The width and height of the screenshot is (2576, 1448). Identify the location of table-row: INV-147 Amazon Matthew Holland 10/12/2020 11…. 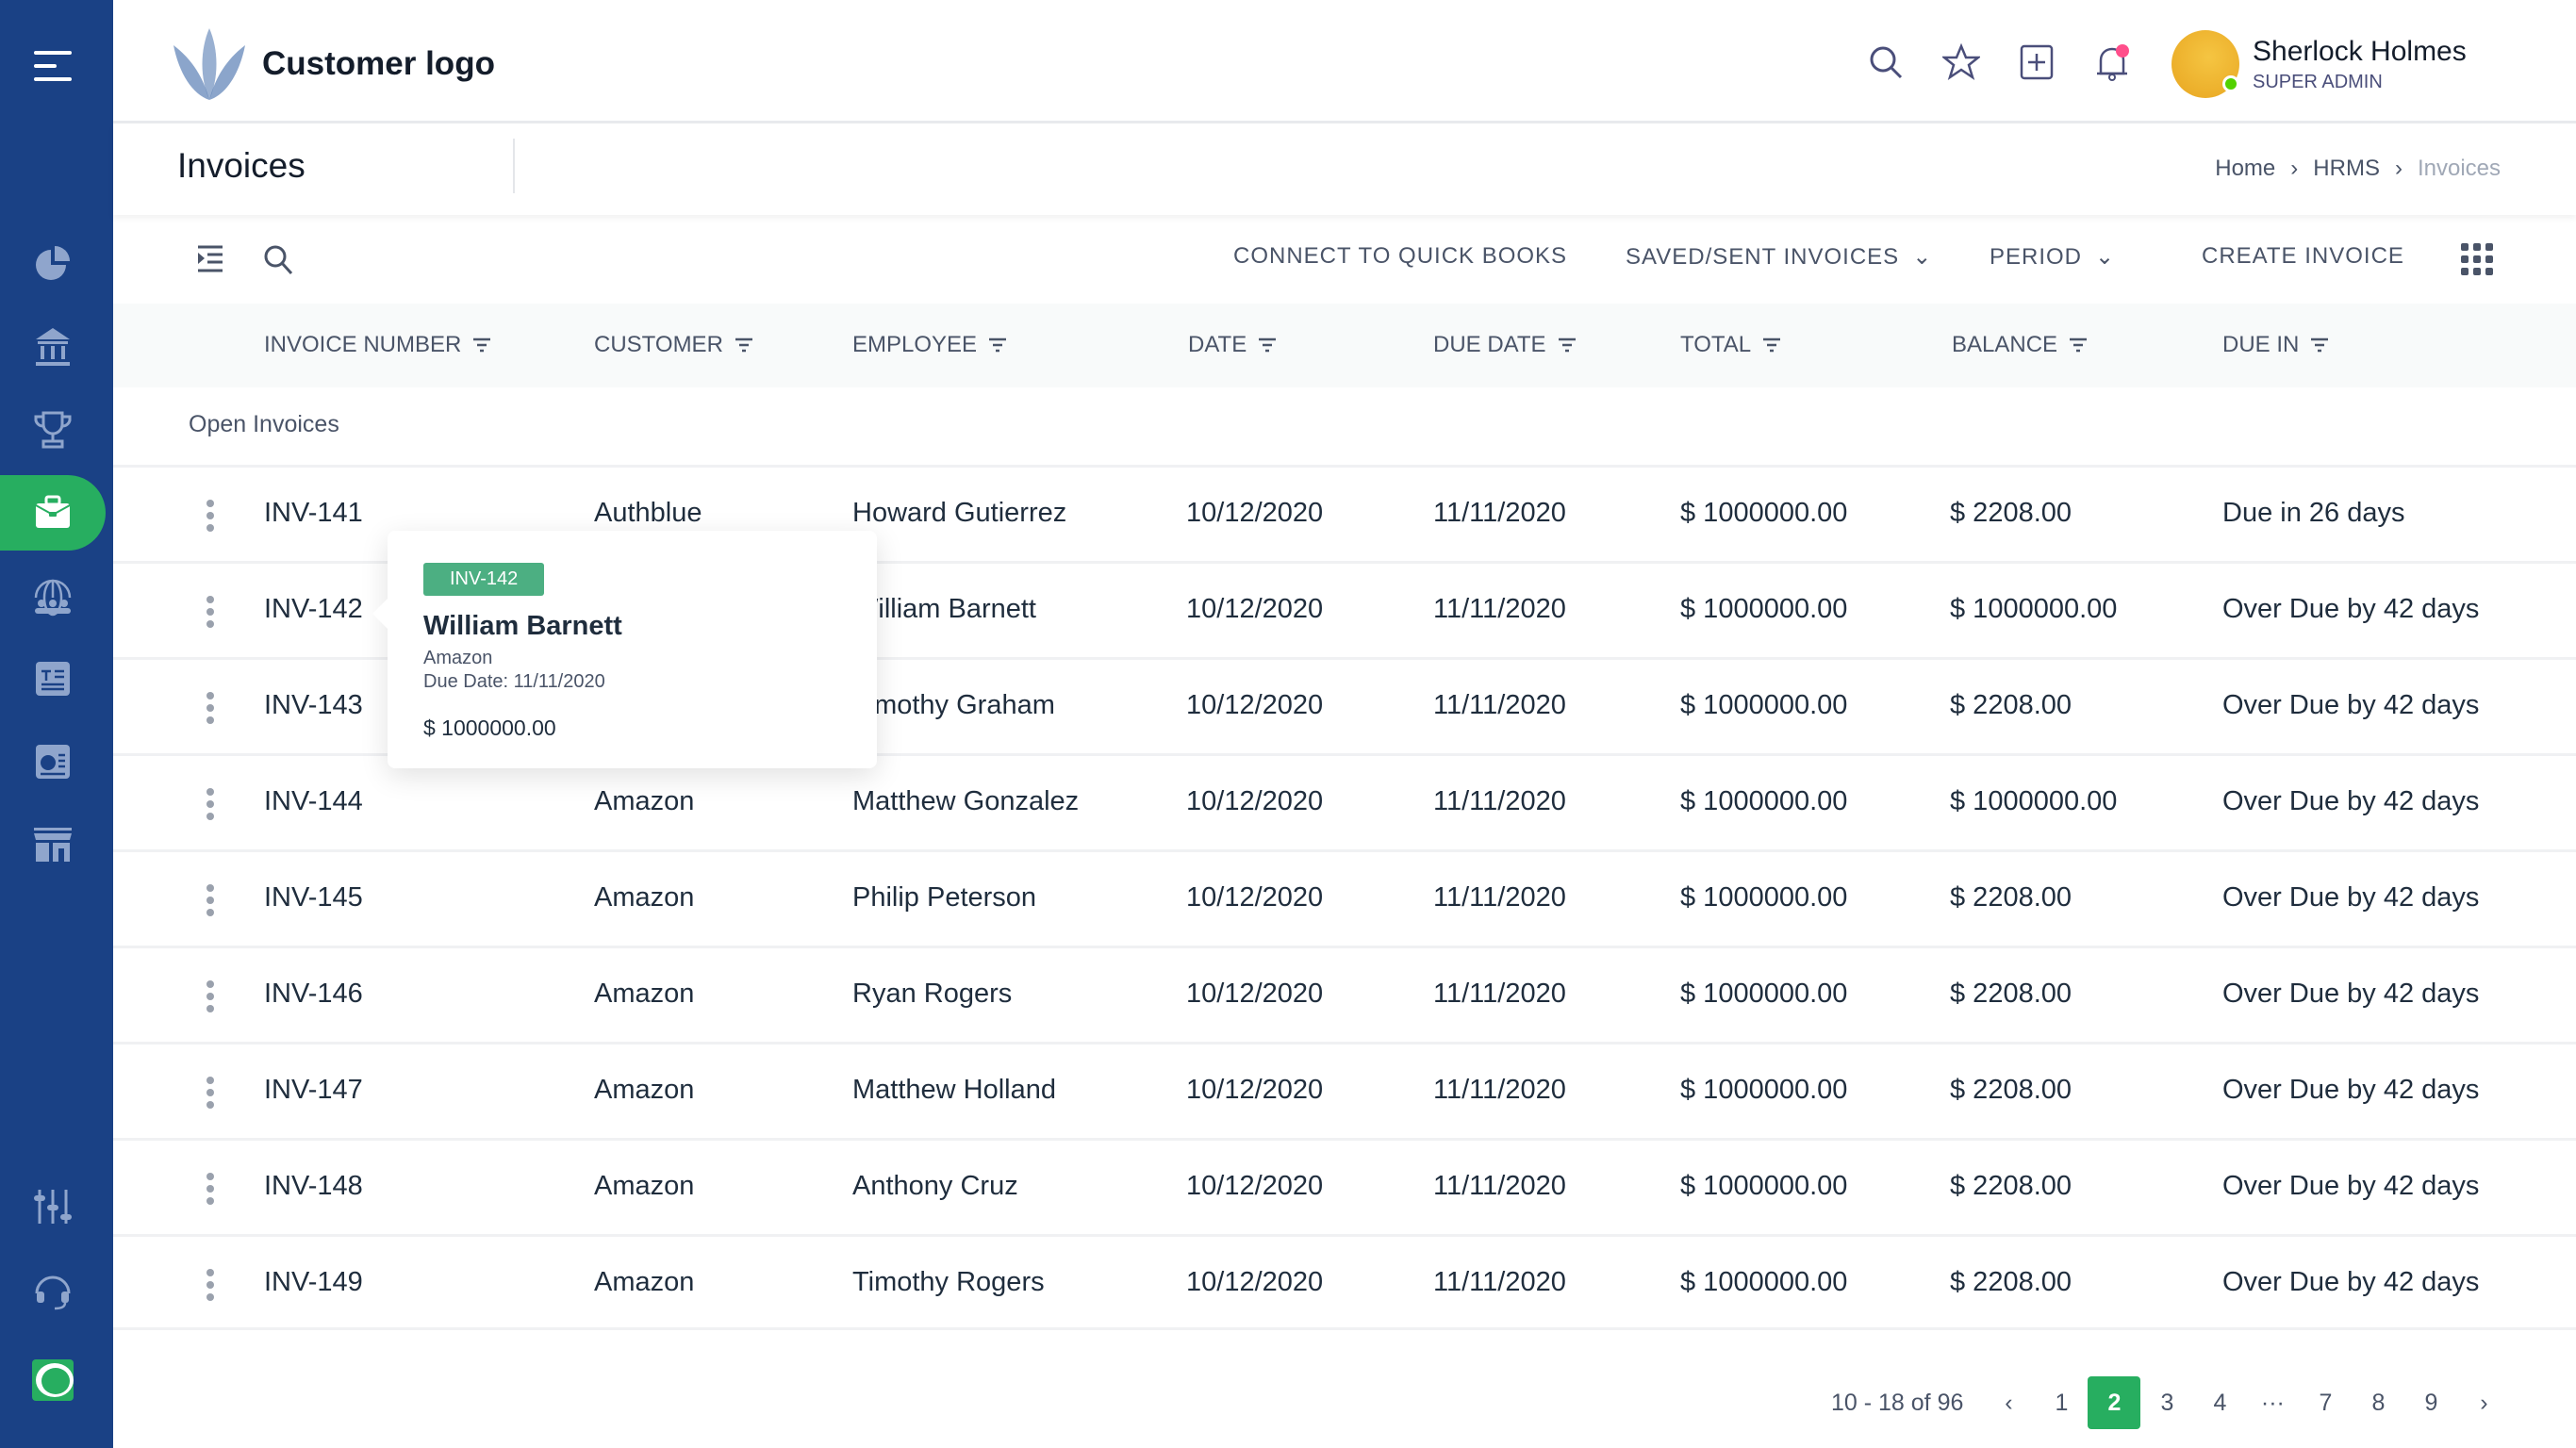
(1344, 1090).